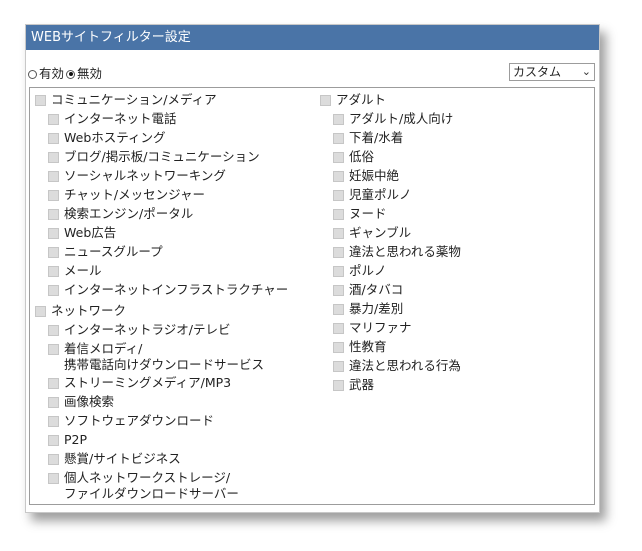 This screenshot has height=551, width=642. I want to click on subcategory-label: ヌード, so click(368, 213).